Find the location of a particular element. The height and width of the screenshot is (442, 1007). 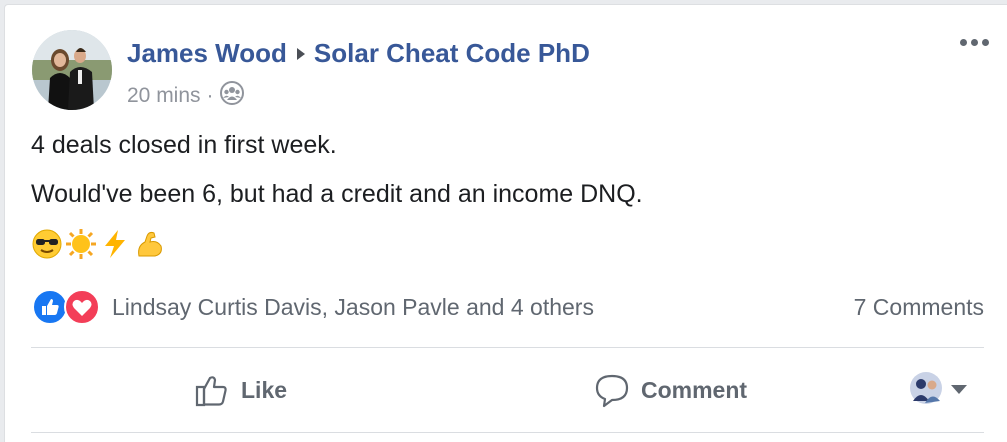

reaction-selector is located at coordinates (938, 390).